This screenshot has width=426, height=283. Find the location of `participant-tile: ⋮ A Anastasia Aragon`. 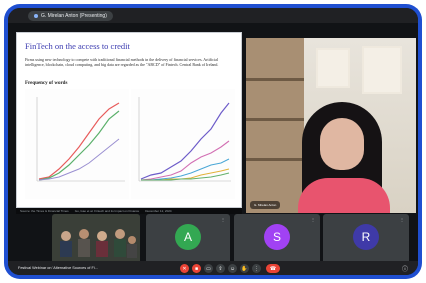

participant-tile: ⋮ A Anastasia Aragon is located at coordinates (188, 241).